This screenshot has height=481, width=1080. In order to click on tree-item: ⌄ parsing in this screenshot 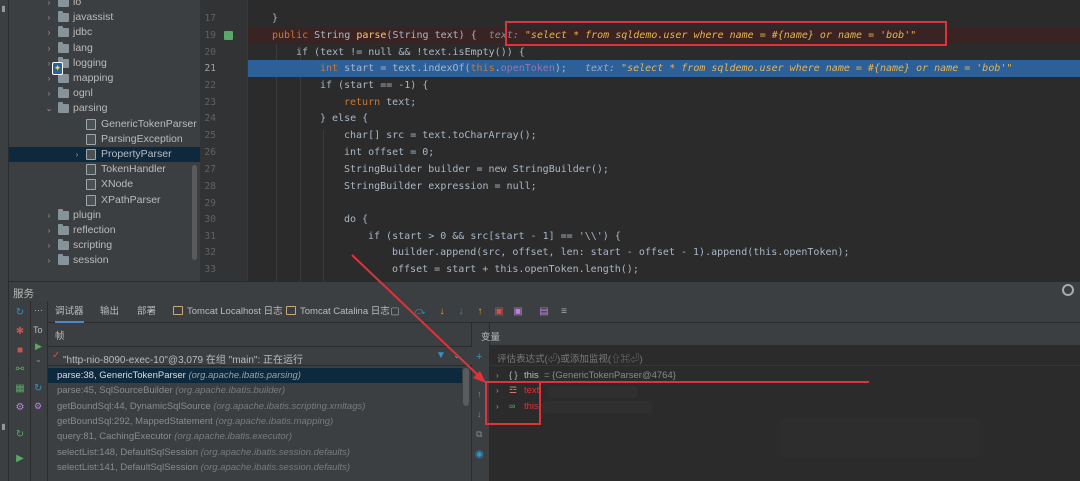, I will do `click(104, 108)`.